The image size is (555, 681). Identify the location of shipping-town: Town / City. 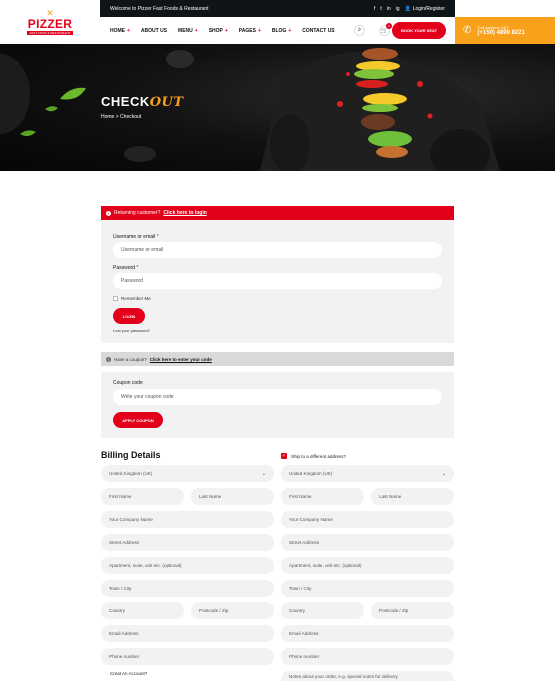
(367, 588).